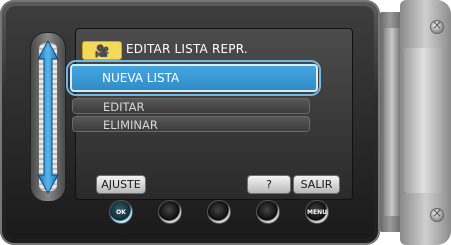 The height and width of the screenshot is (245, 451). I want to click on ok-button: OK, so click(121, 212).